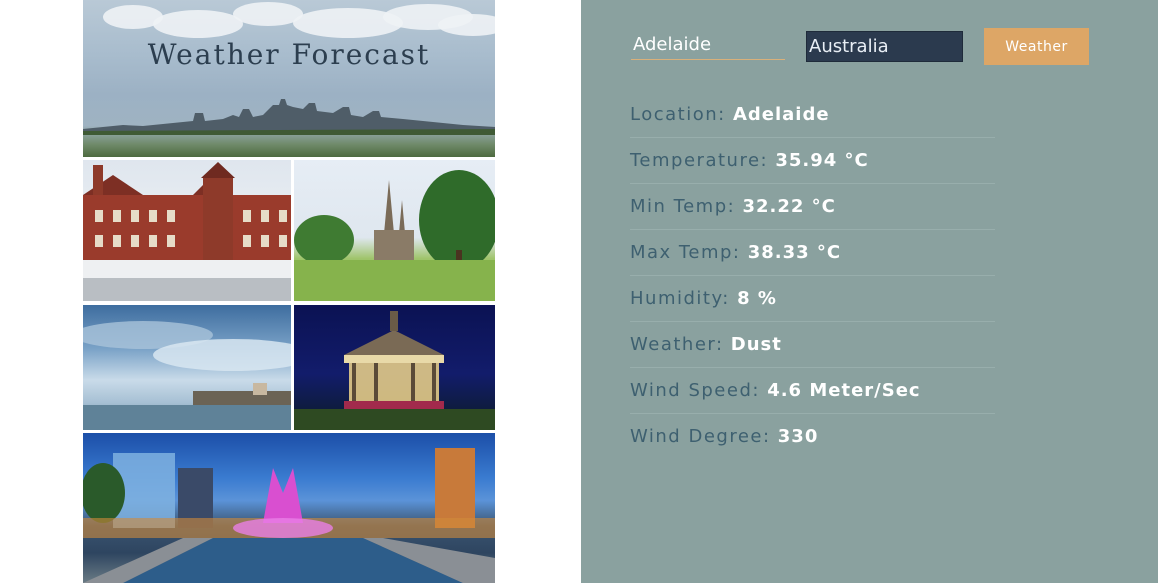 The height and width of the screenshot is (583, 1158). I want to click on info-row-max-temp: Max Temp: 38.33 °C, so click(812, 253).